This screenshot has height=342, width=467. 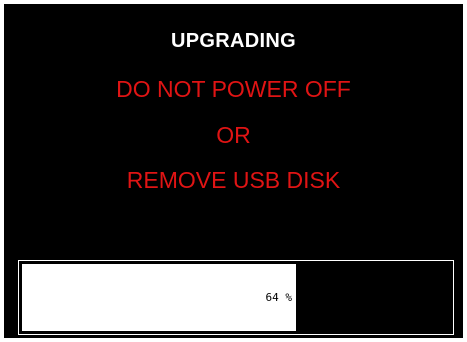 I want to click on upgrade-title: UPGRADING, so click(x=233, y=41).